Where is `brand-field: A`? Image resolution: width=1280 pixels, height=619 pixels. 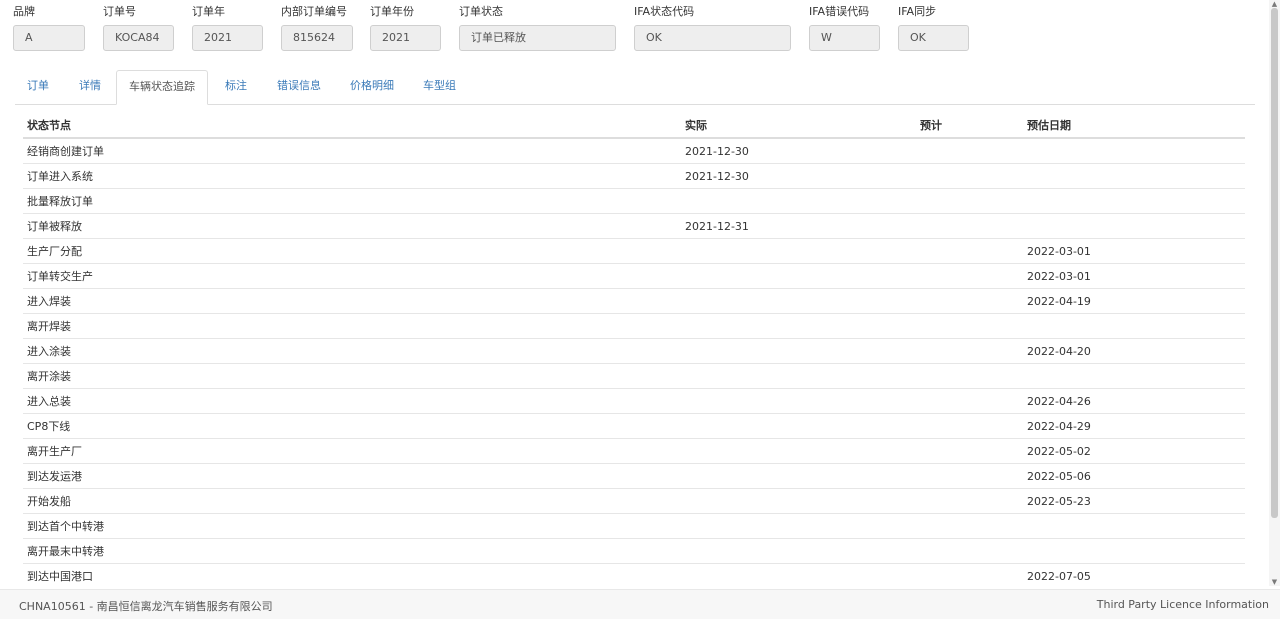 brand-field: A is located at coordinates (49, 38).